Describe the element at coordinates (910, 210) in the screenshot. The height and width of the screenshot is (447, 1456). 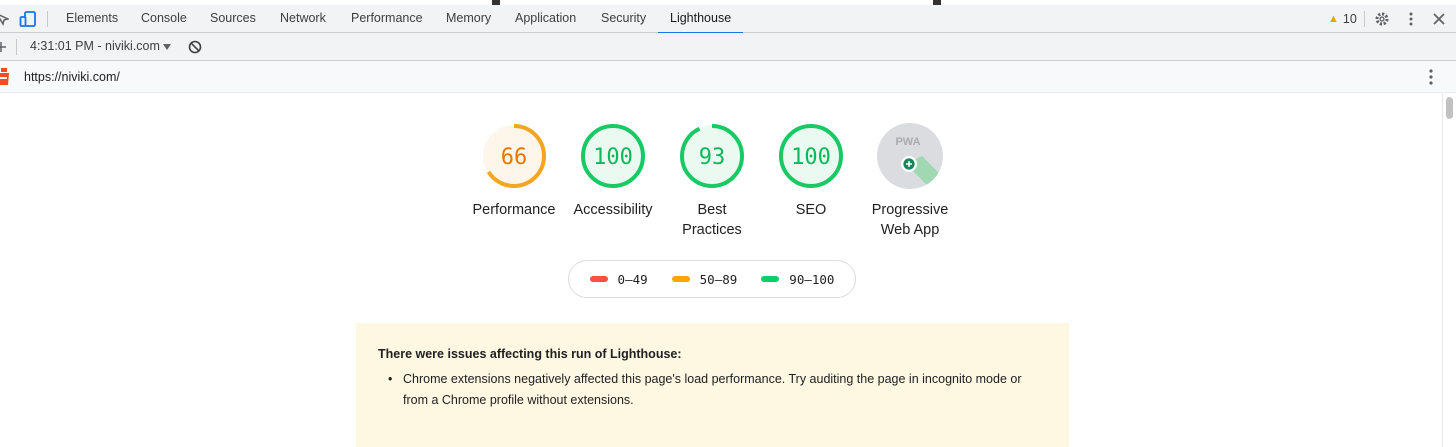
I see `gauge-label: Progressive` at that location.